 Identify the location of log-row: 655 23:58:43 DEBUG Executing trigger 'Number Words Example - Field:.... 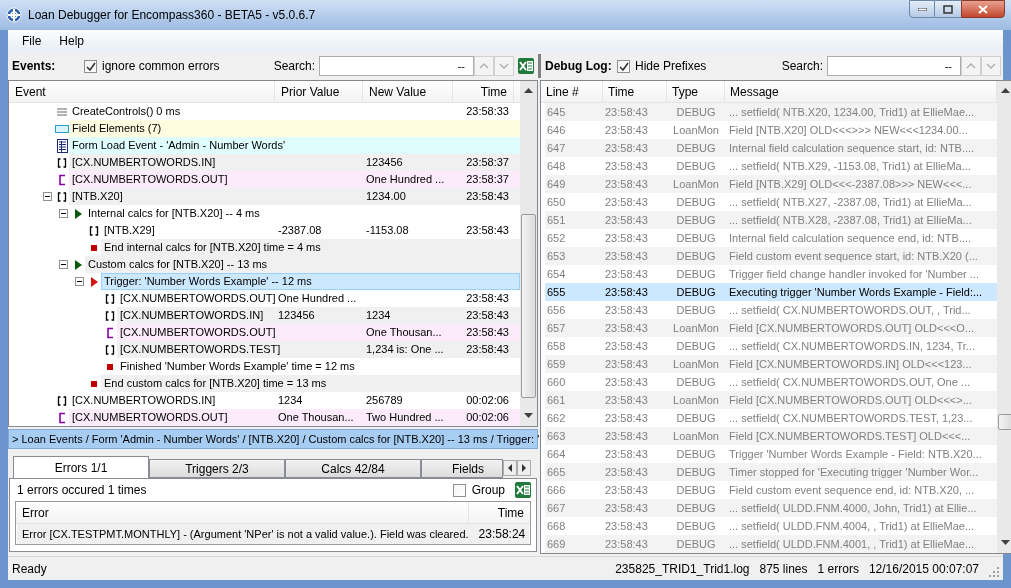
(771, 292).